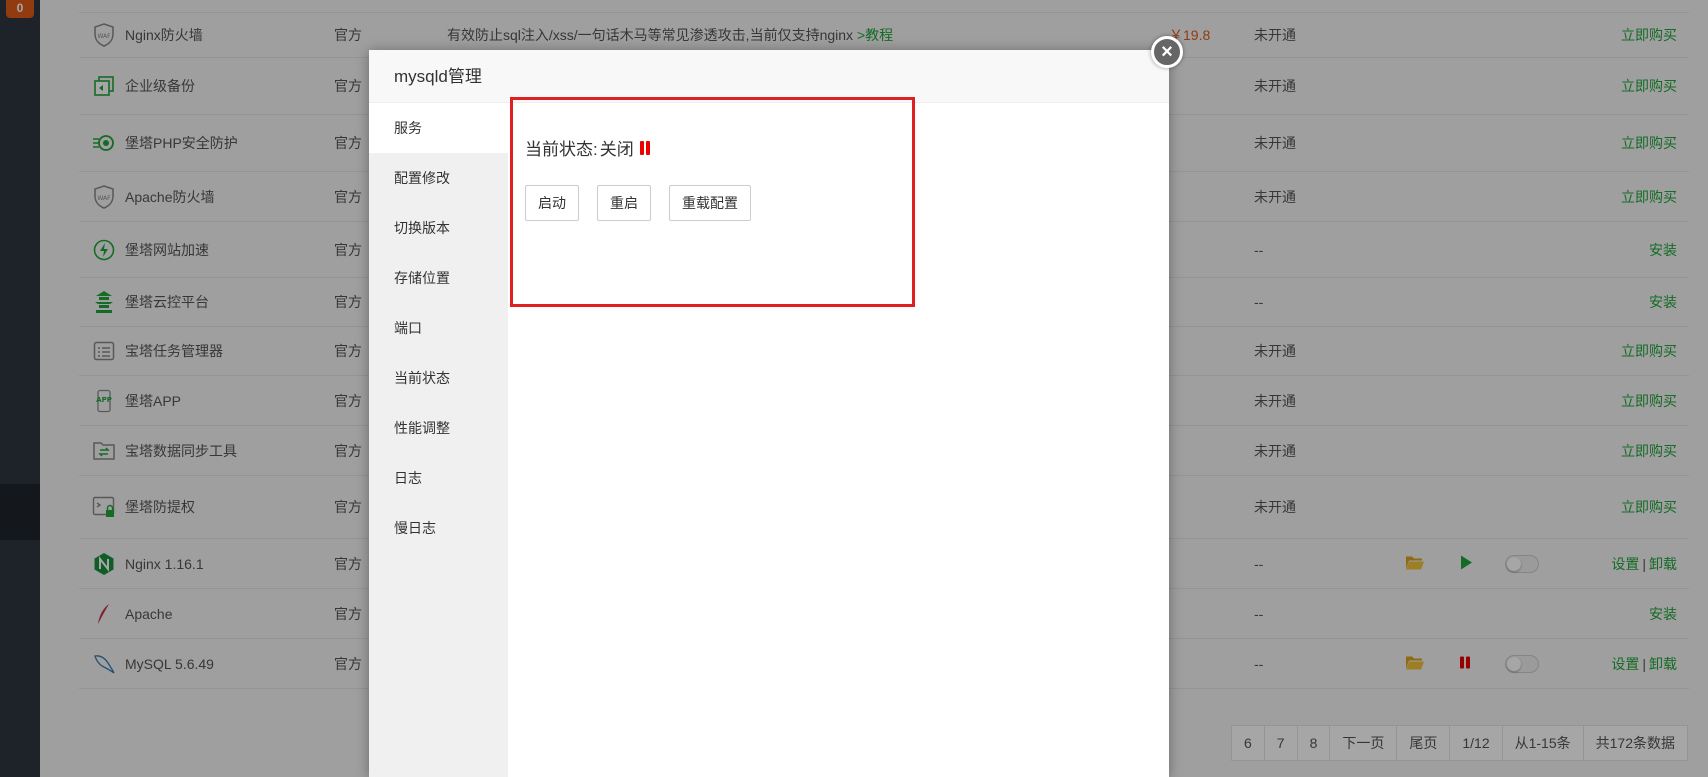 The image size is (1708, 777). I want to click on stopped-icon, so click(644, 147).